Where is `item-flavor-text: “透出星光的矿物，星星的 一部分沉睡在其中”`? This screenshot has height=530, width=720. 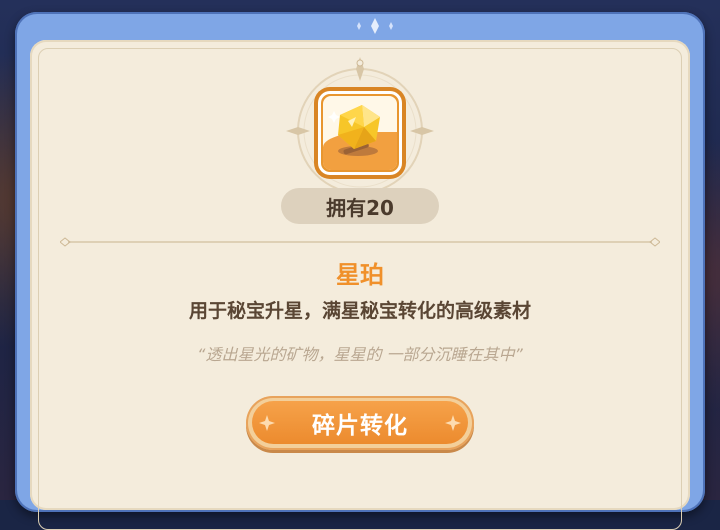 item-flavor-text: “透出星光的矿物，星星的 一部分沉睡在其中” is located at coordinates (360, 354).